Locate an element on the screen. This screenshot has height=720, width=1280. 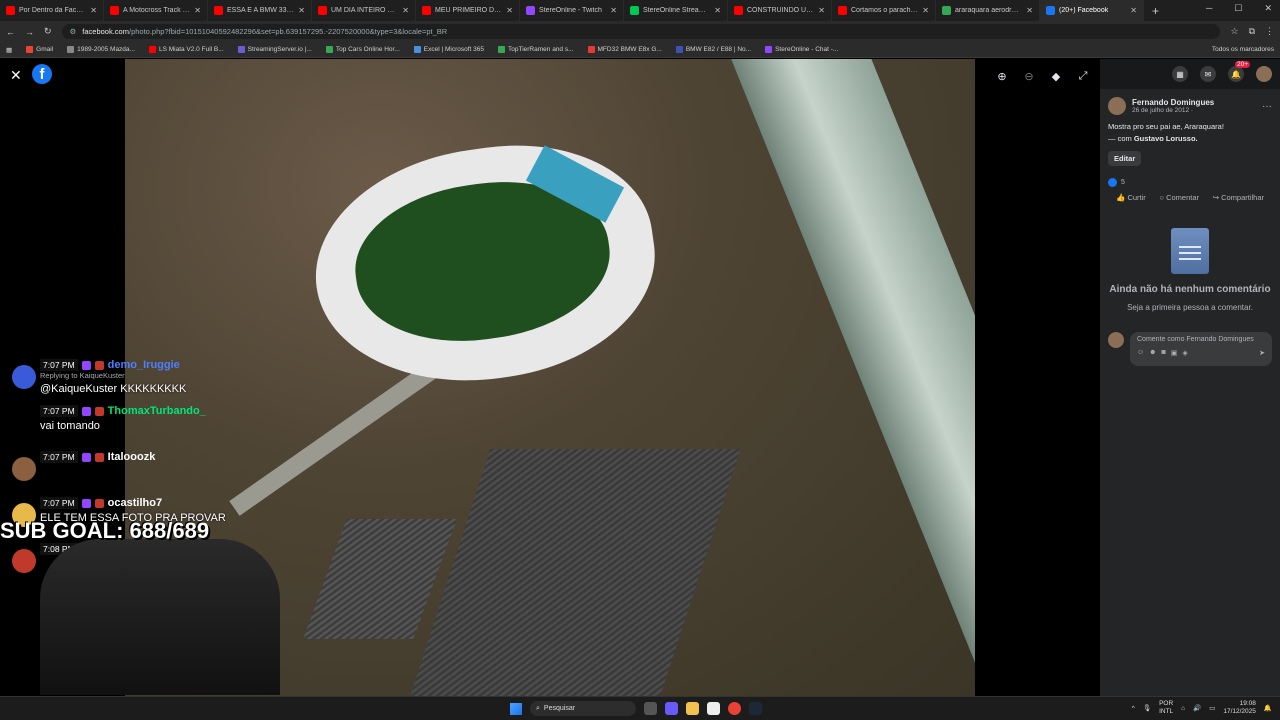
steam-icon is located at coordinates (755, 708).